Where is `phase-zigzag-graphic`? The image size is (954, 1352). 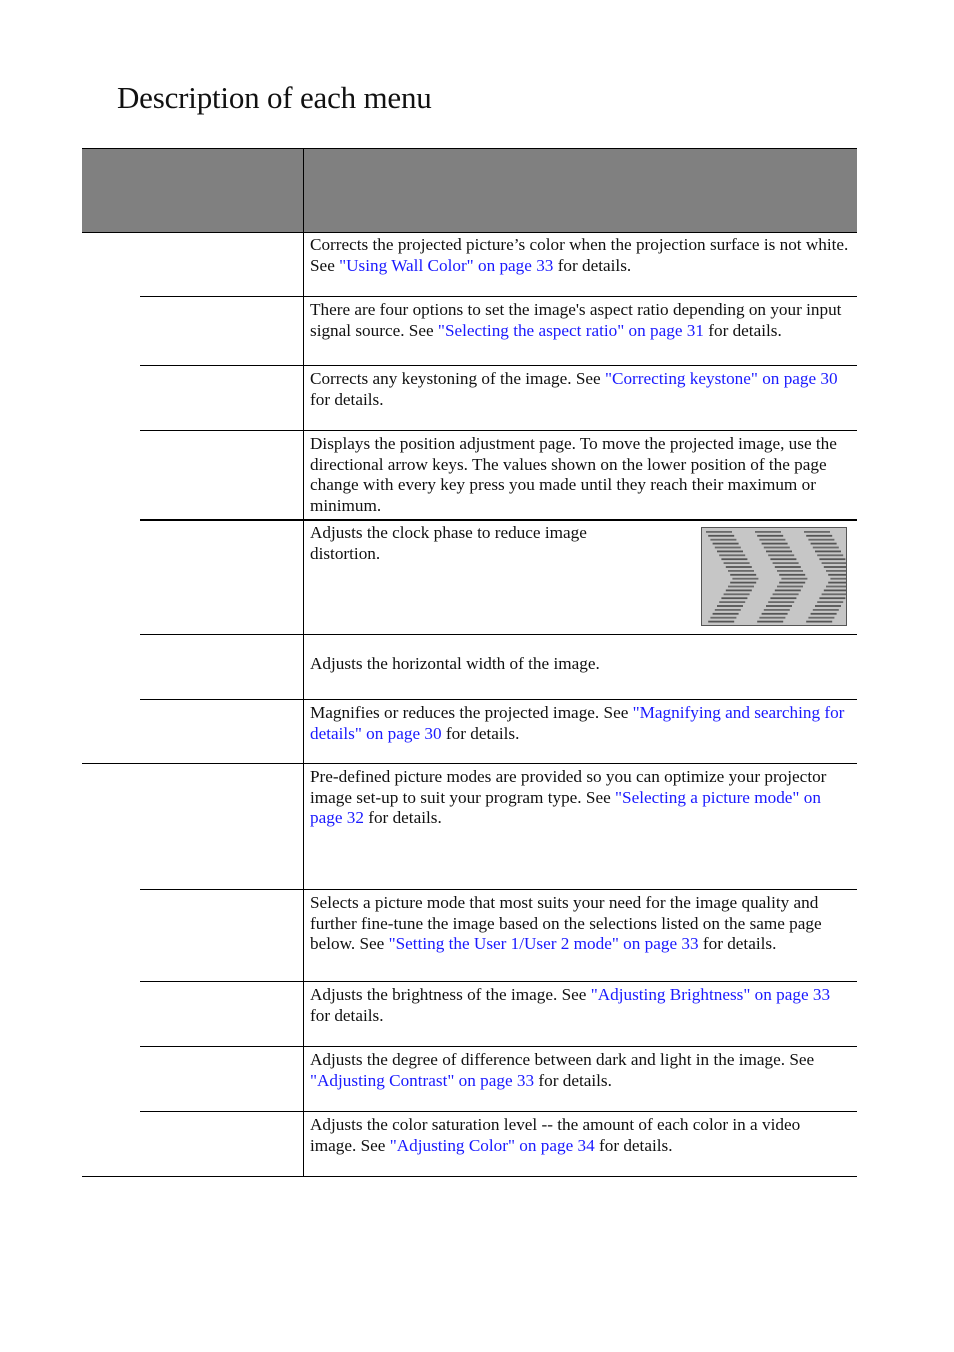
phase-zigzag-graphic is located at coordinates (776, 577).